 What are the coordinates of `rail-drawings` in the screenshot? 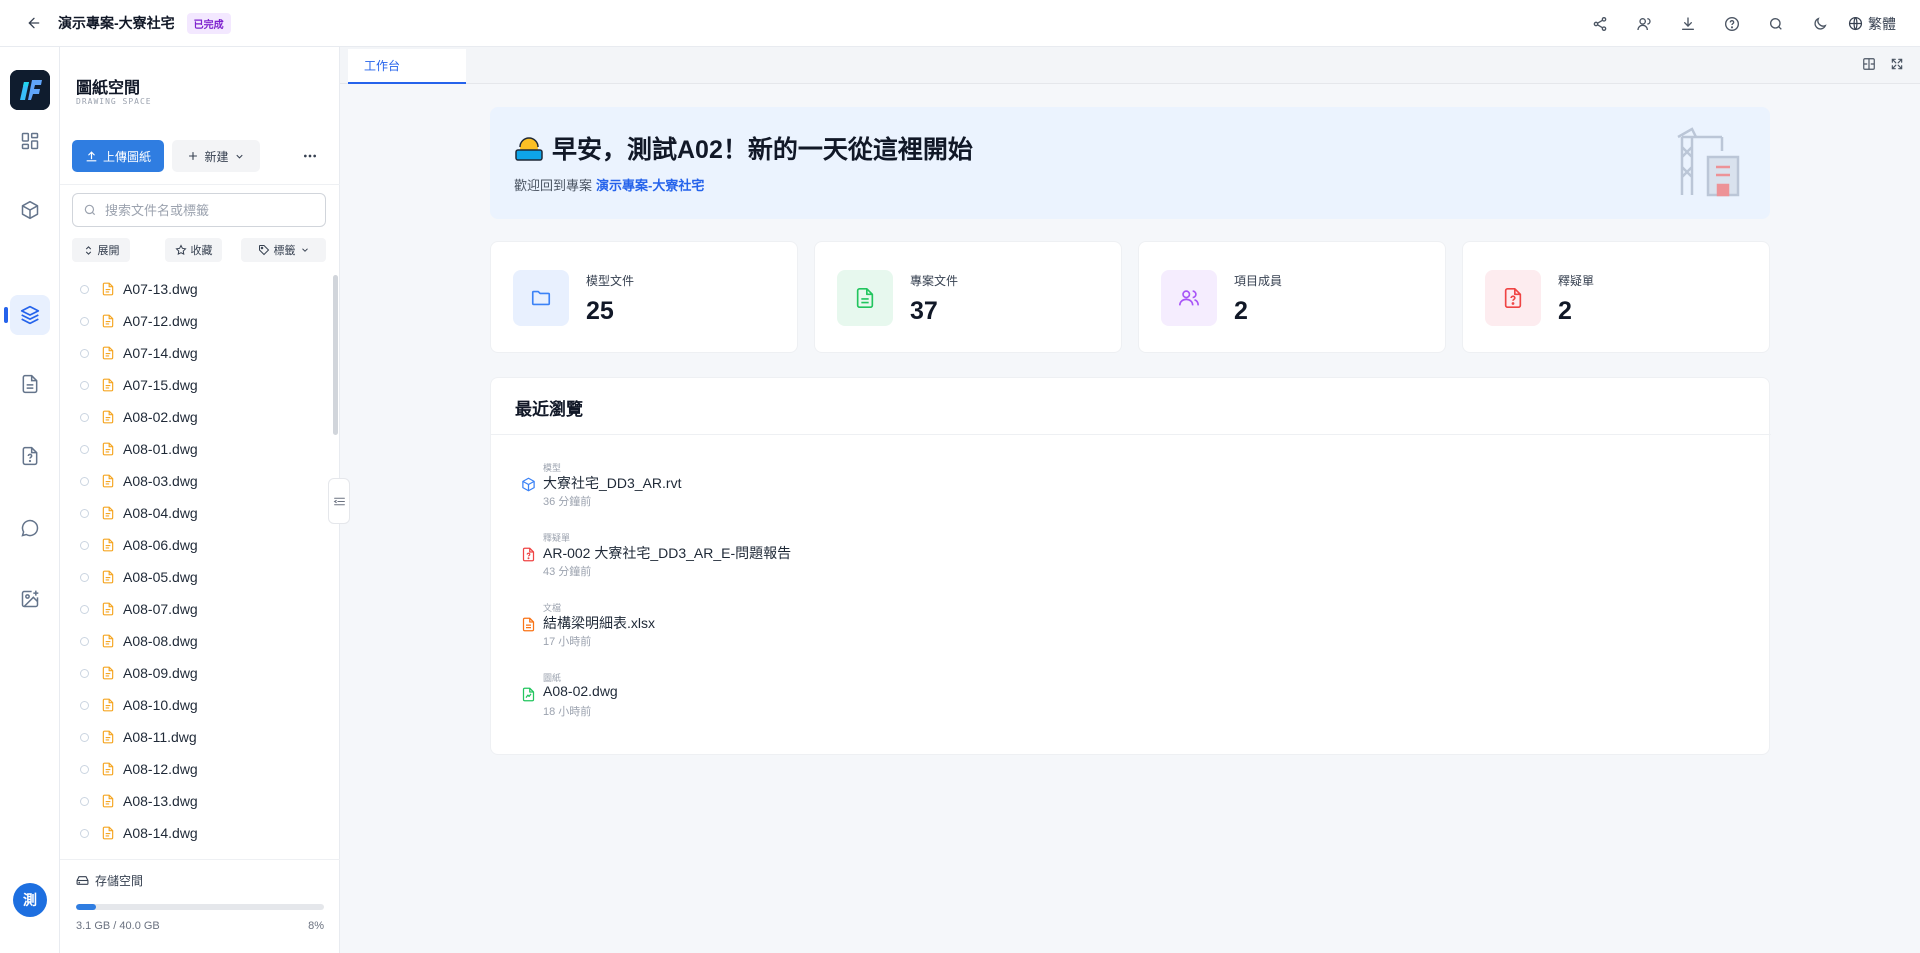 It's located at (30, 315).